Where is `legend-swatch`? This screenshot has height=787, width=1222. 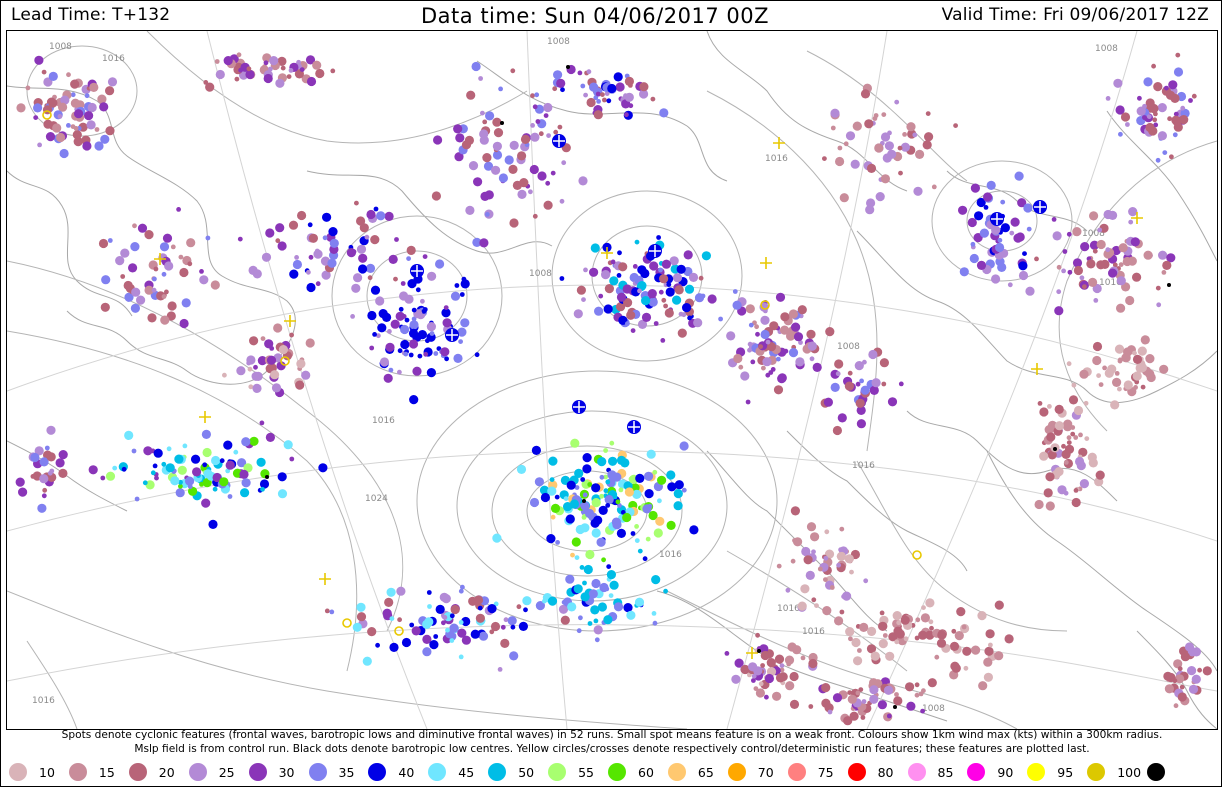
legend-swatch is located at coordinates (77, 772).